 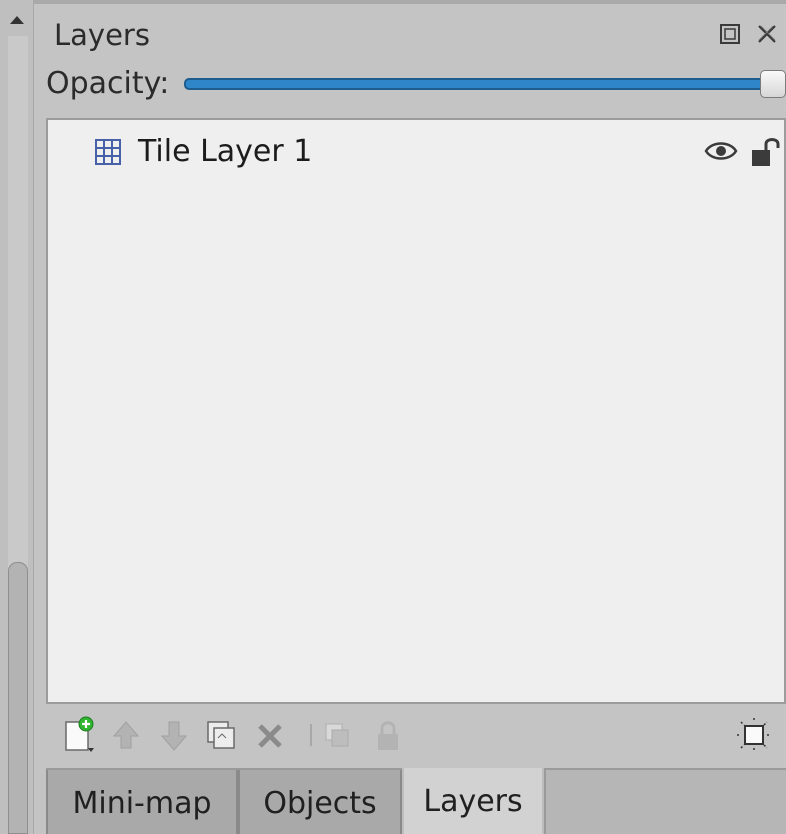 What do you see at coordinates (225, 151) in the screenshot?
I see `layer-name: Tile Layer 1` at bounding box center [225, 151].